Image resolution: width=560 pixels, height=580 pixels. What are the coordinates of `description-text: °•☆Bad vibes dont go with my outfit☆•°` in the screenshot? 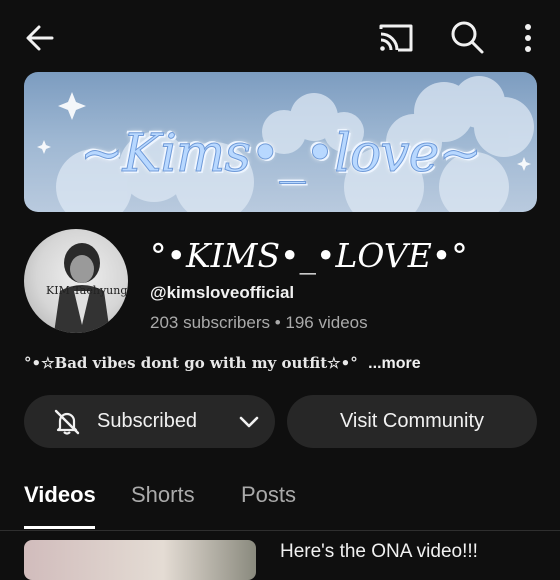 It's located at (191, 363).